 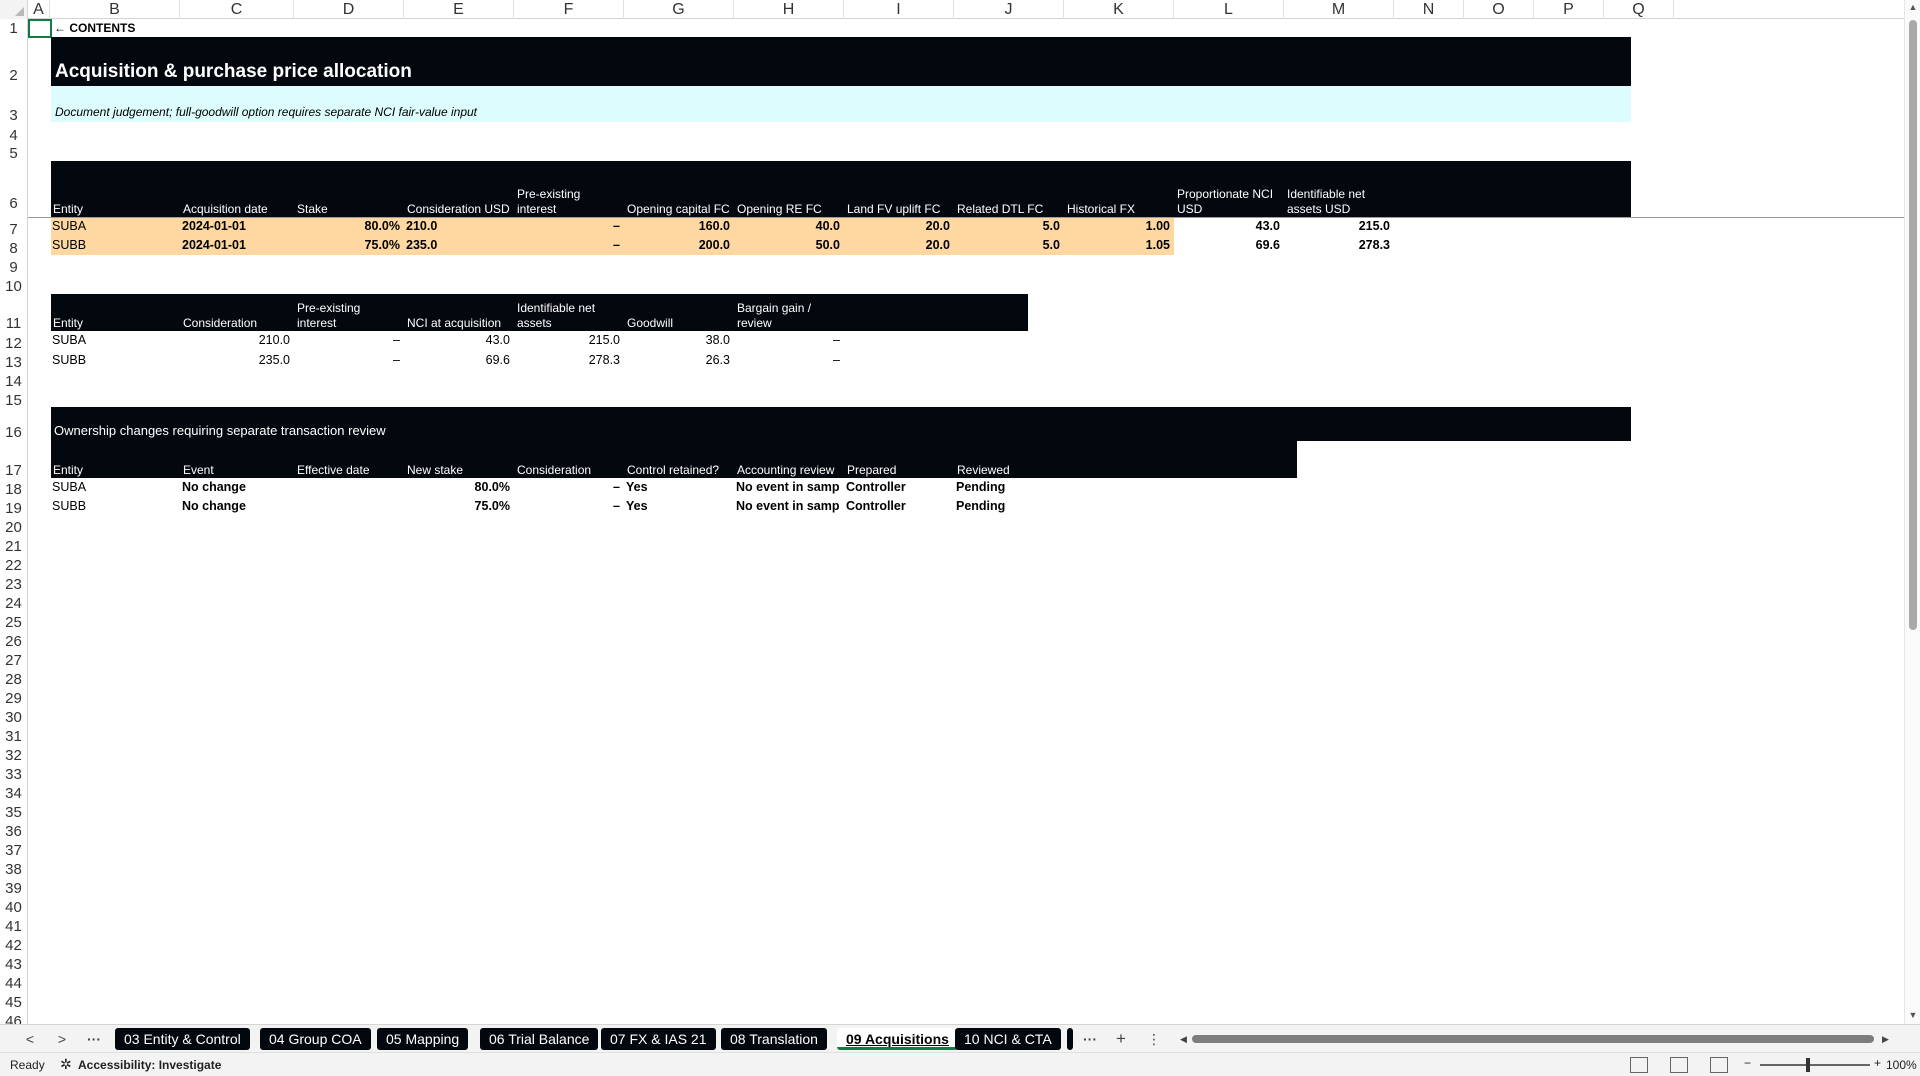 I want to click on row-header-30: 30, so click(x=13, y=717).